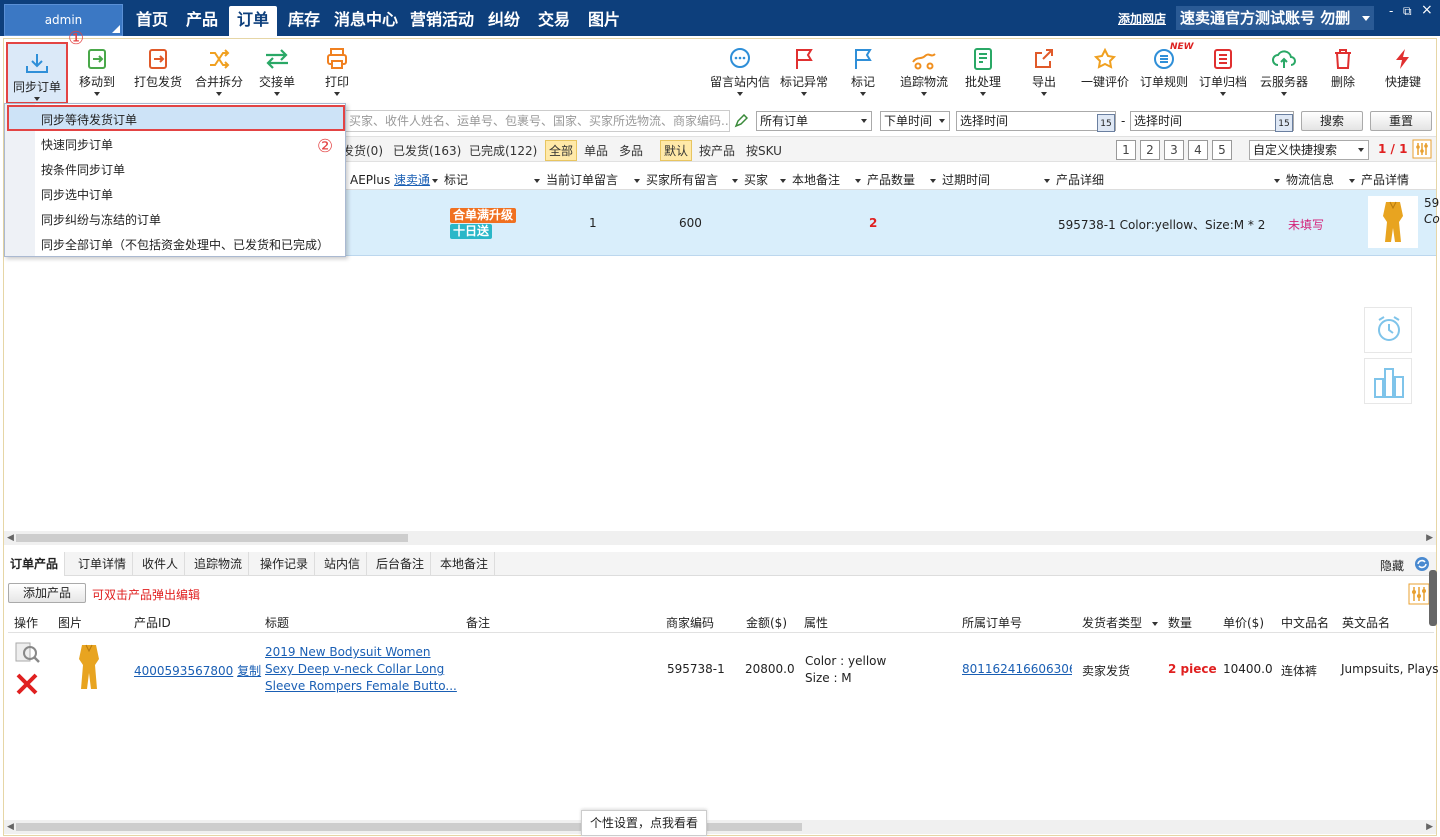 The height and width of the screenshot is (837, 1440). What do you see at coordinates (47, 593) in the screenshot?
I see `add-product-button: 添加产品` at bounding box center [47, 593].